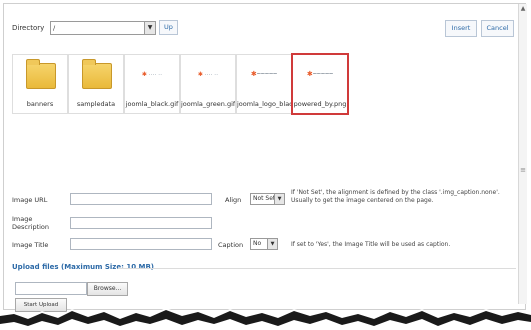 The height and width of the screenshot is (330, 531). I want to click on thumbnail-caption: joomla_green.gif, so click(208, 104).